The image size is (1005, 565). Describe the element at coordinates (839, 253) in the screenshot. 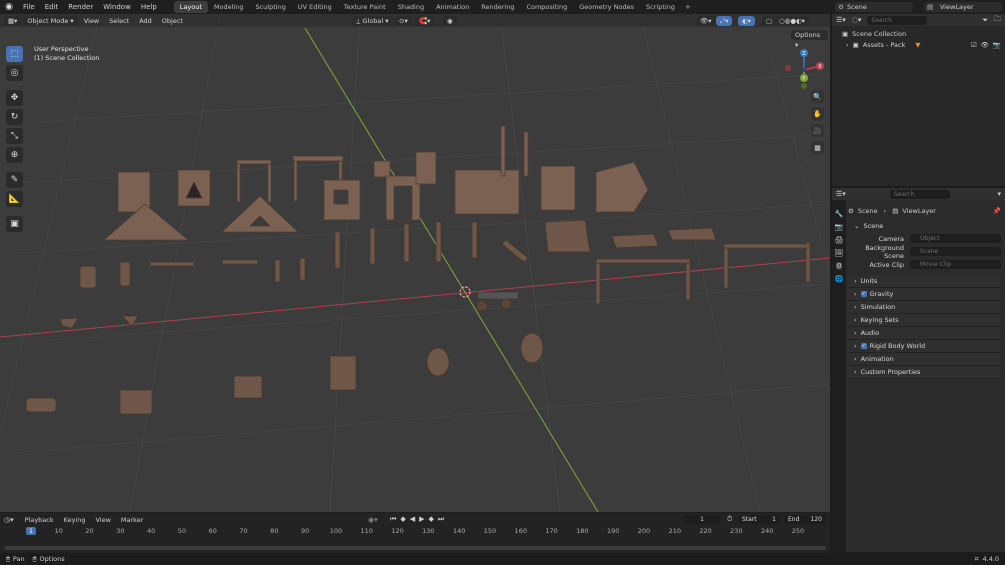

I see `view-layer-tab-icon: 🖼` at that location.